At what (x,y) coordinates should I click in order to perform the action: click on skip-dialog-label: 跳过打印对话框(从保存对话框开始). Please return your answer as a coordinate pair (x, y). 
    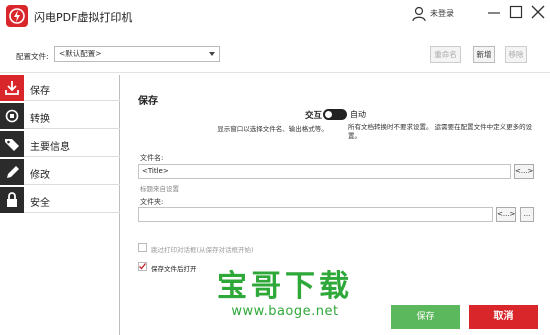
    Looking at the image, I should click on (202, 250).